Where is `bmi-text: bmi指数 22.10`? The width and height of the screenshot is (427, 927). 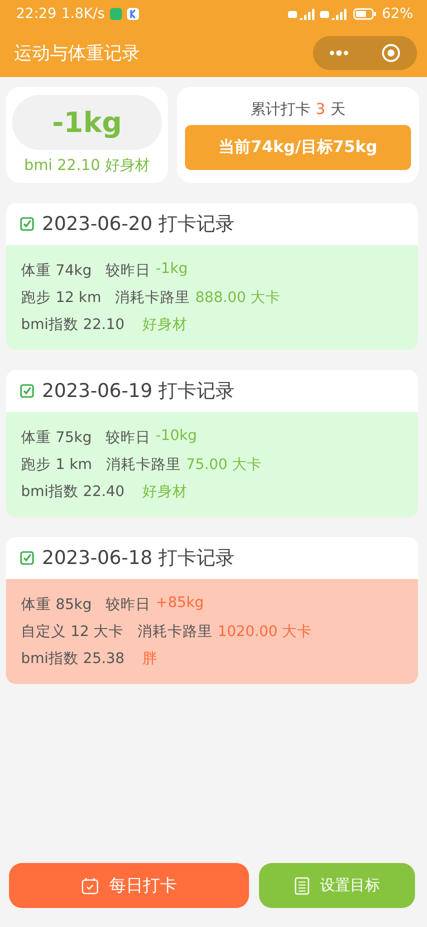 bmi-text: bmi指数 22.10 is located at coordinates (72, 325).